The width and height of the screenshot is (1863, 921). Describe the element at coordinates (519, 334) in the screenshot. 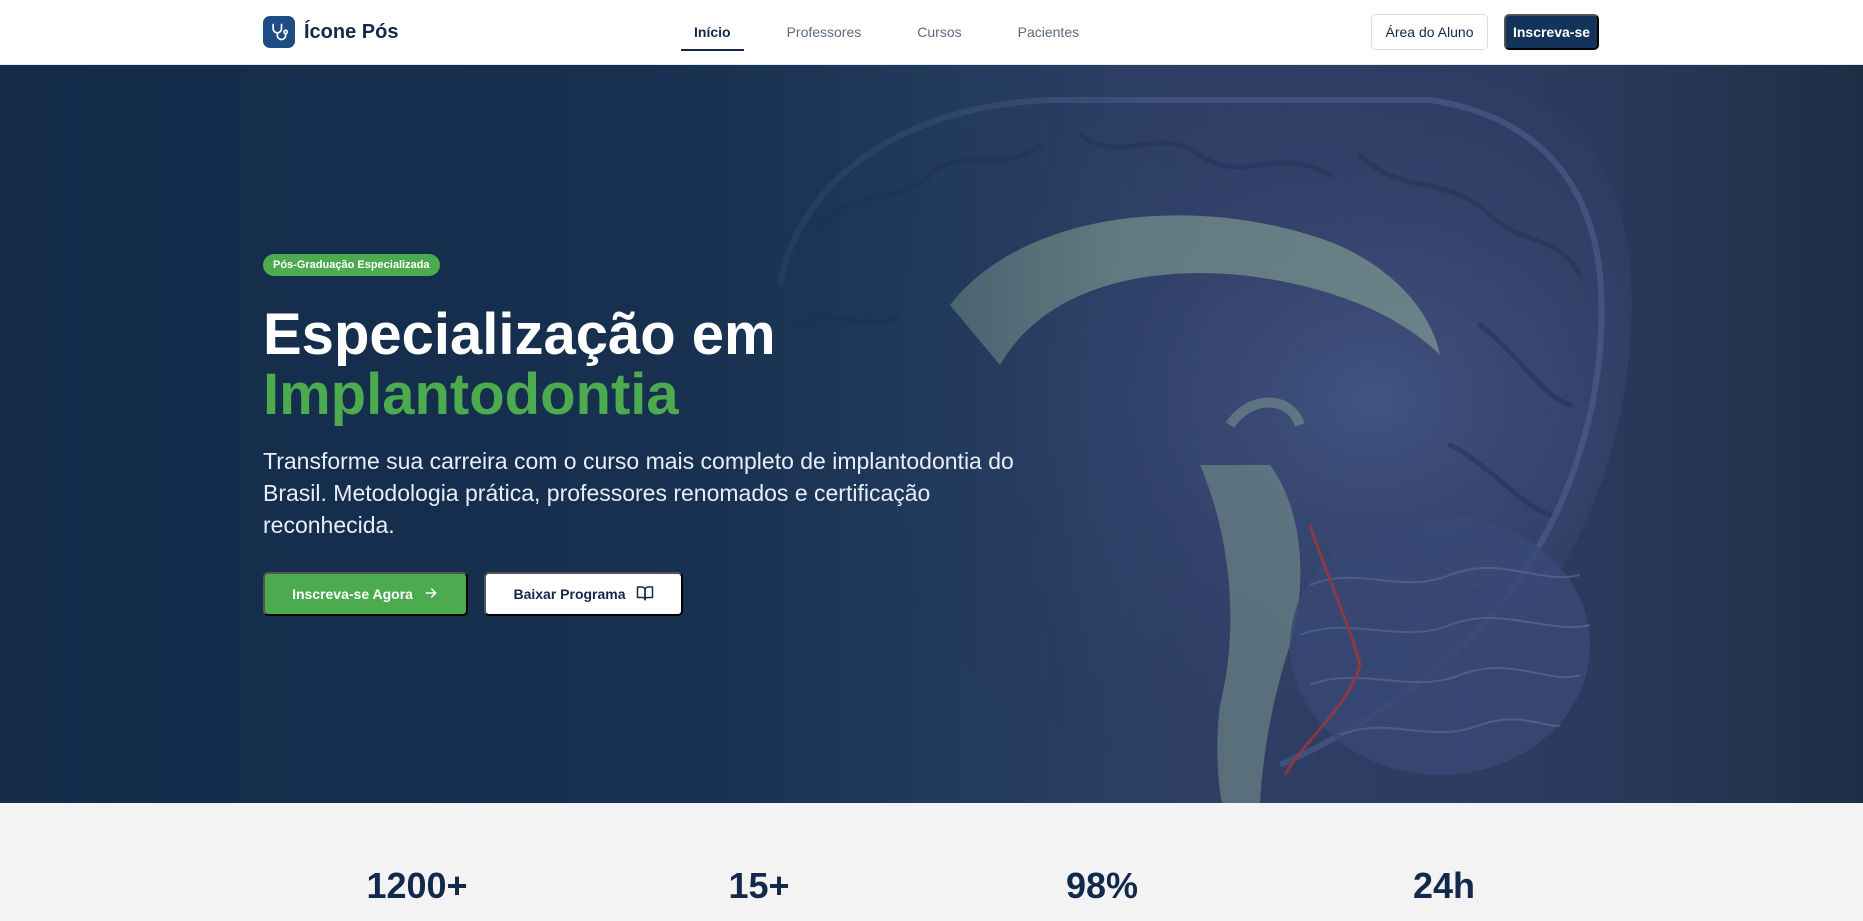

I see `hero-title-line1: Especialização em` at that location.